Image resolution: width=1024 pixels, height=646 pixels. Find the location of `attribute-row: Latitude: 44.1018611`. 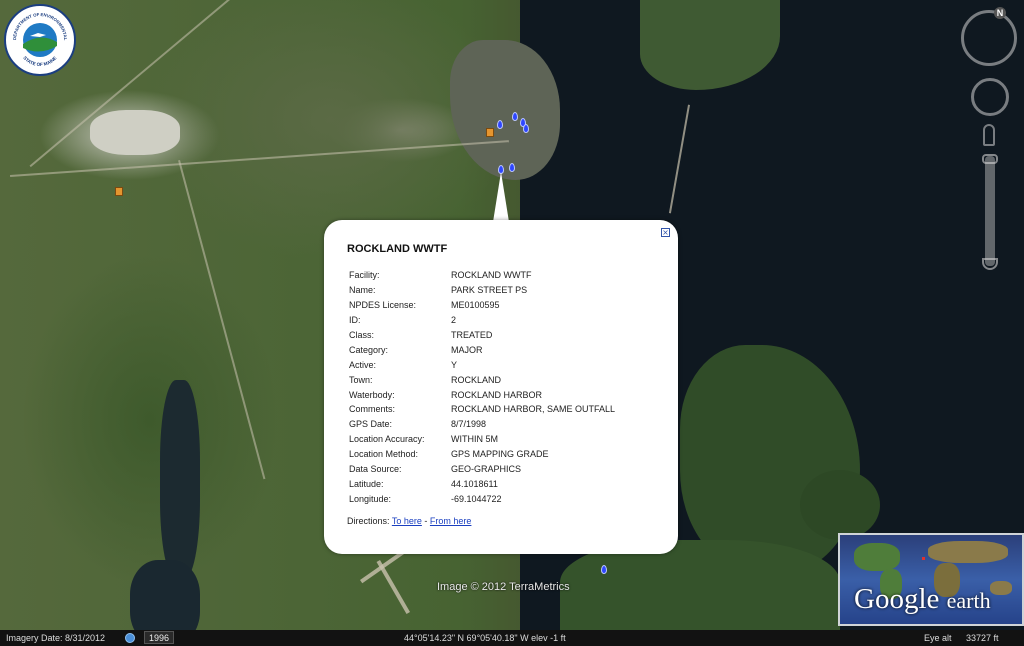

attribute-row: Latitude: 44.1018611 is located at coordinates (482, 483).